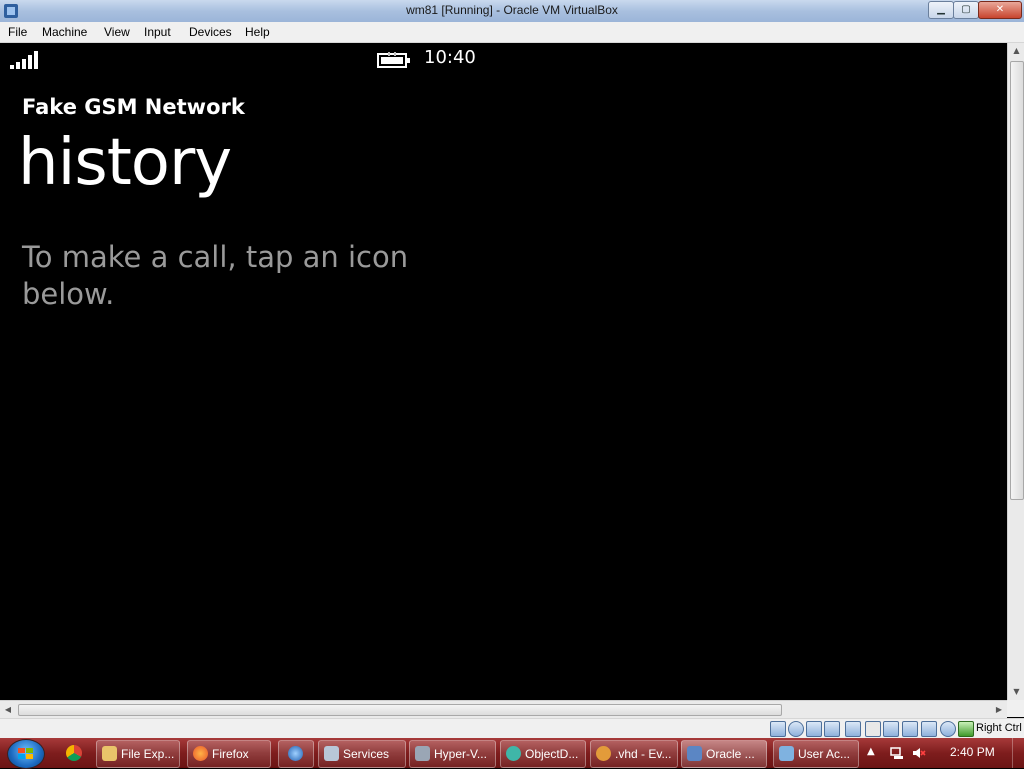  I want to click on phone-clock: 10:40, so click(450, 57).